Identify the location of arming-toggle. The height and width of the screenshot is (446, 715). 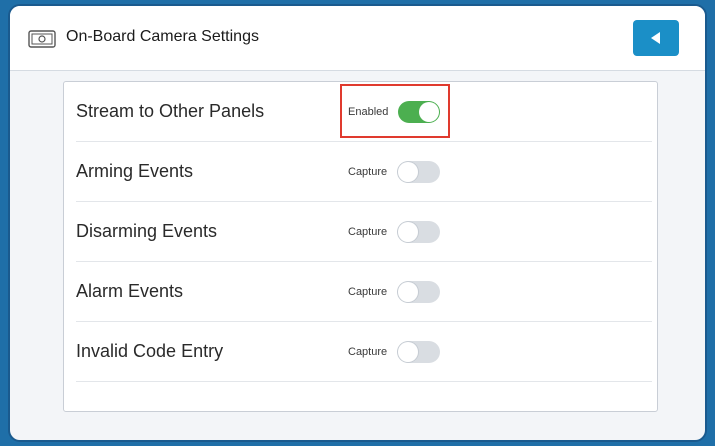
(419, 172).